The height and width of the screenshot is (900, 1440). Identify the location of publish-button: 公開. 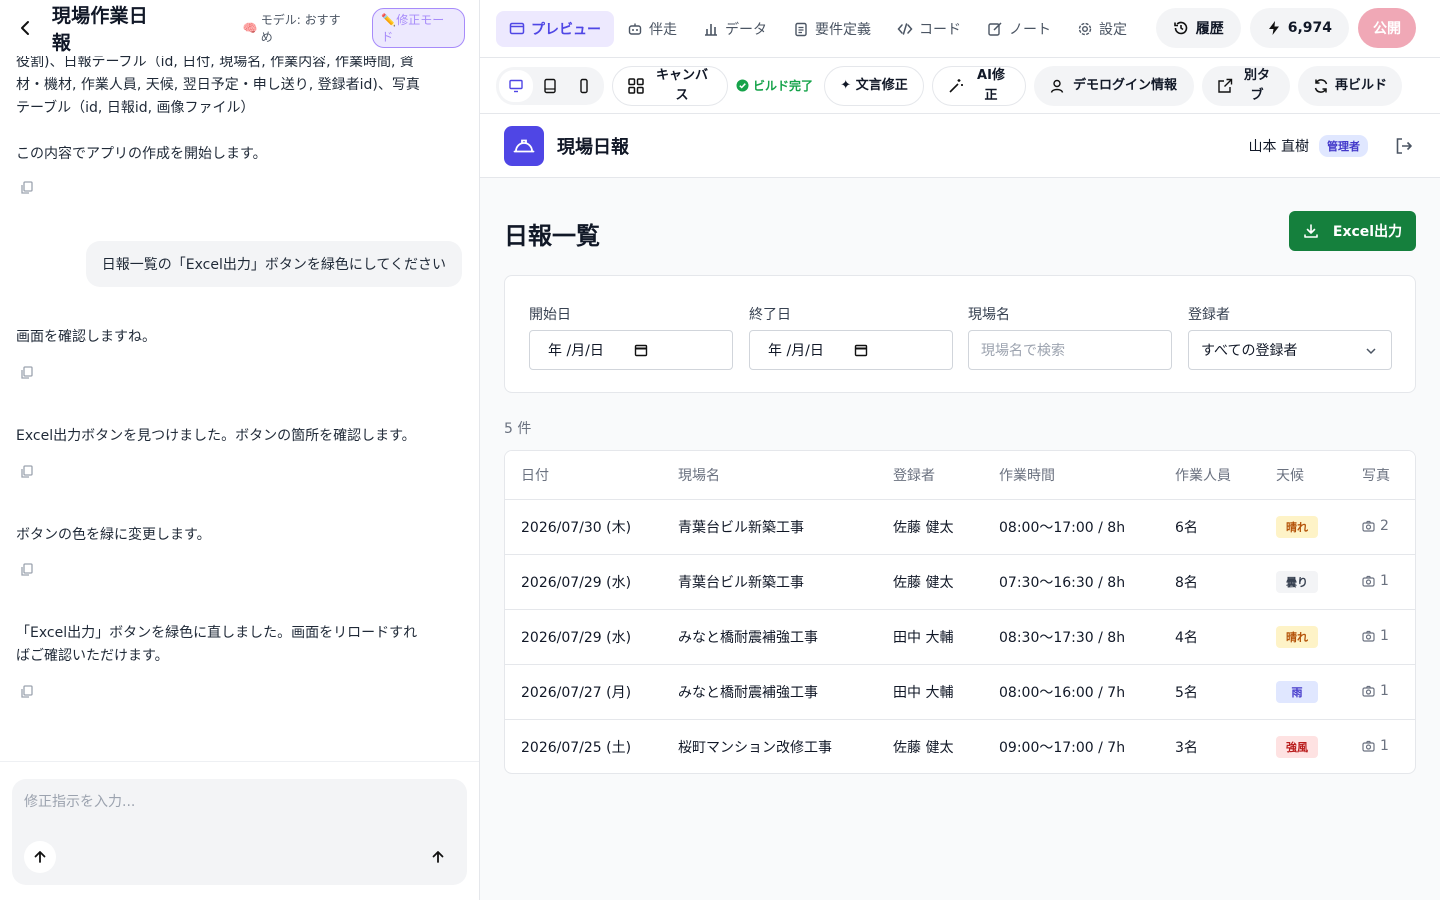
(1387, 28).